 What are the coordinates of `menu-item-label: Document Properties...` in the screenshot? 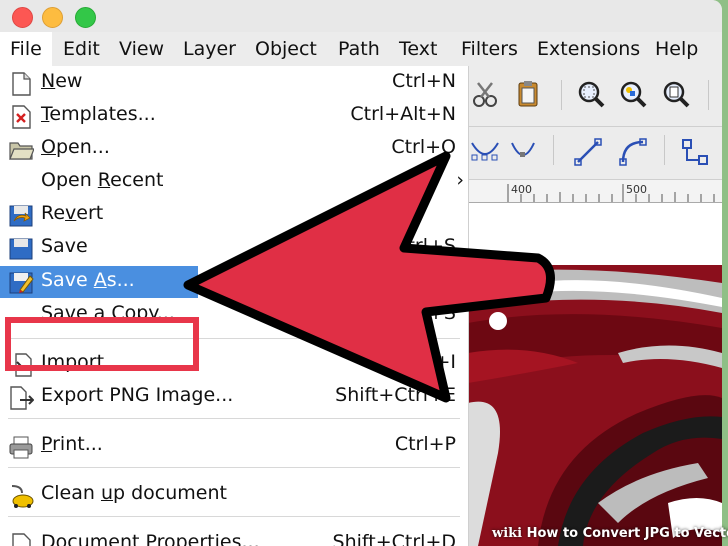 It's located at (150, 538).